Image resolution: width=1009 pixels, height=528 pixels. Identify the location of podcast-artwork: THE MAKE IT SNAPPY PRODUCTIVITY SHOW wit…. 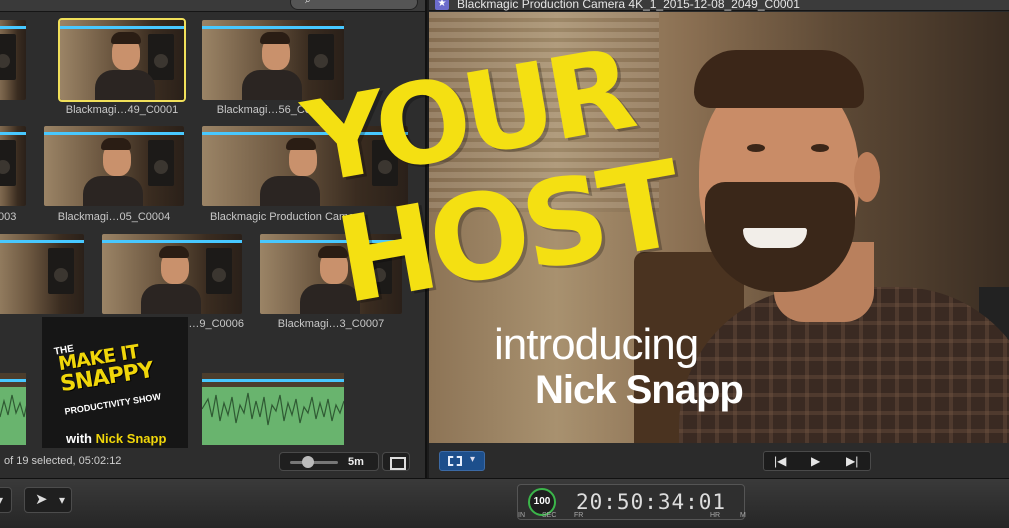
(115, 389).